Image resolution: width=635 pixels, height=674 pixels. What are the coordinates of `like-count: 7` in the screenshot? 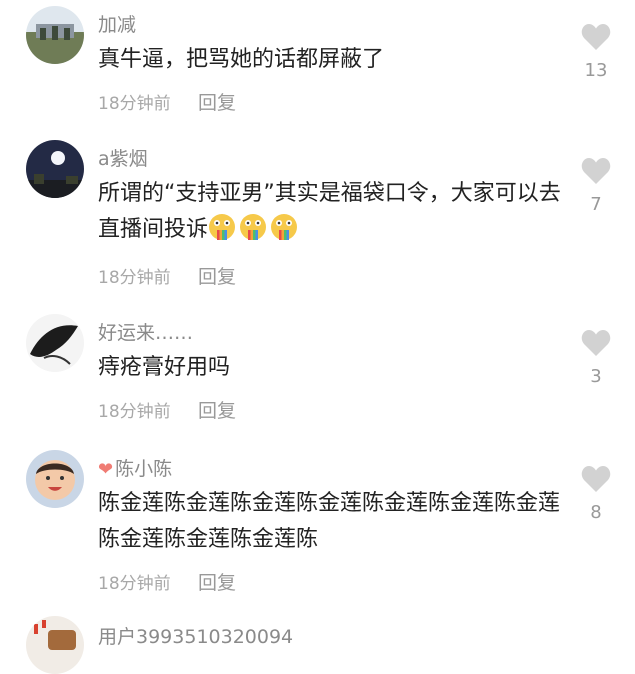 It's located at (596, 204).